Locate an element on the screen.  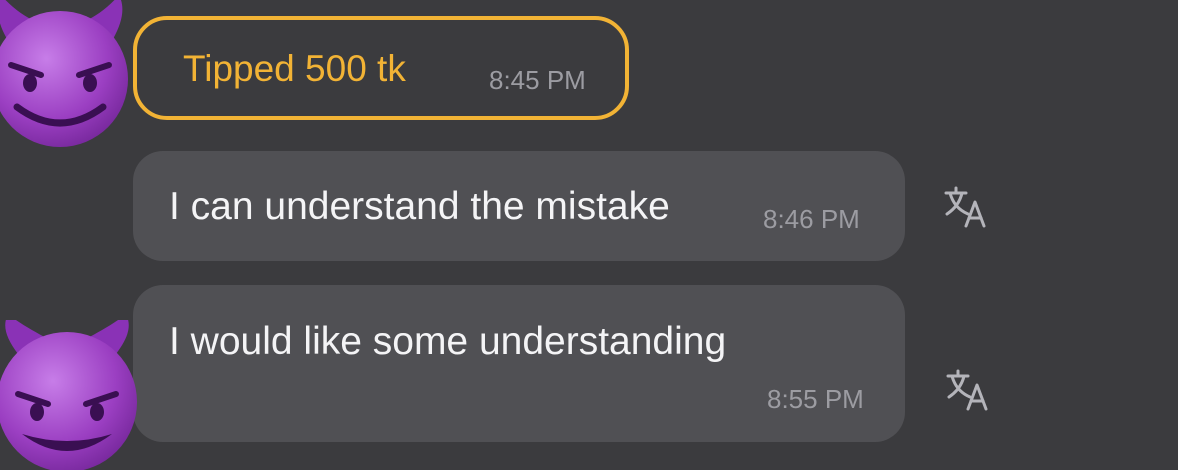
message-timestamp: 8:46 PM is located at coordinates (811, 219).